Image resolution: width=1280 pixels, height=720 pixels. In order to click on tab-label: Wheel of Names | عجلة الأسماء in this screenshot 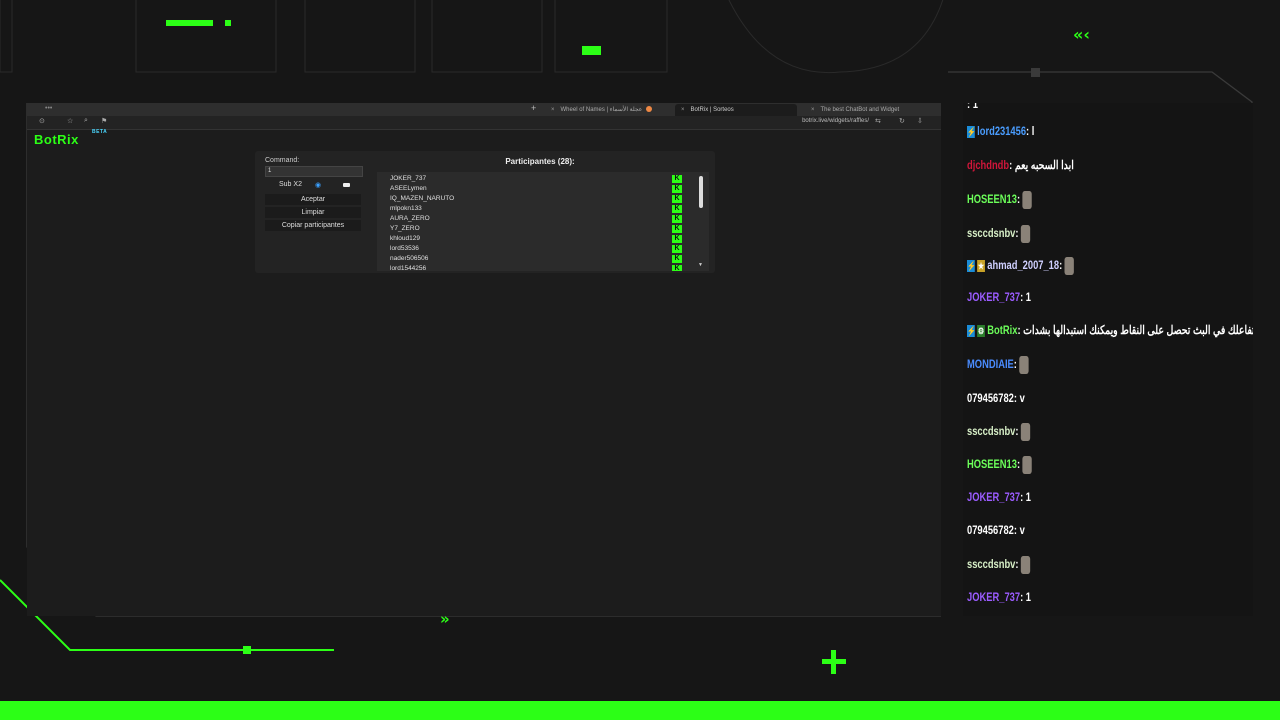, I will do `click(601, 110)`.